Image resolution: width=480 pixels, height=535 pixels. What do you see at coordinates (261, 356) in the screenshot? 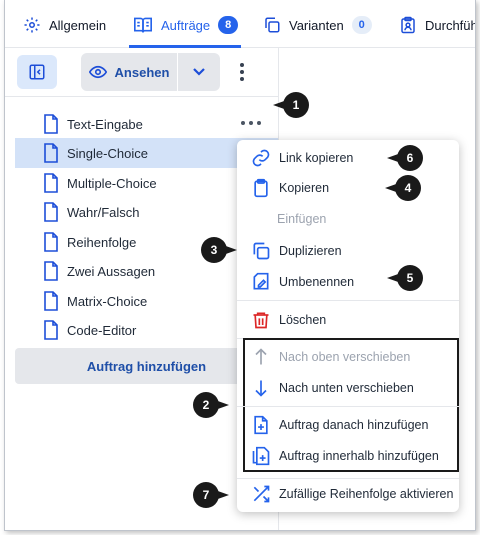
I see `arrow-up-icon` at bounding box center [261, 356].